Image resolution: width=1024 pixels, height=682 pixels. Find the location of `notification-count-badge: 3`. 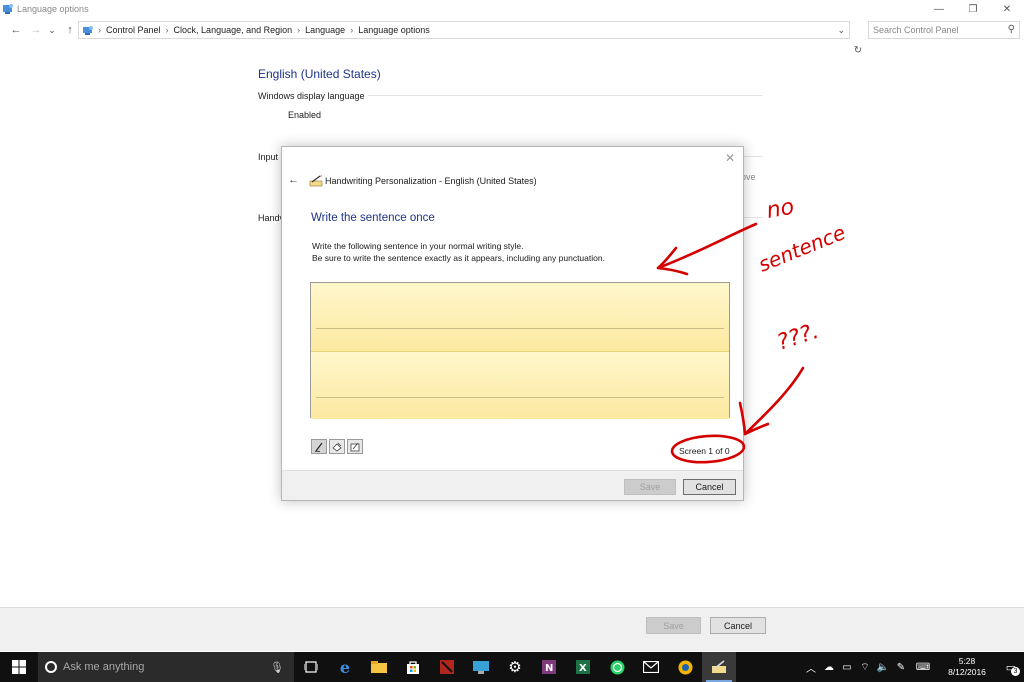

notification-count-badge: 3 is located at coordinates (1015, 671).